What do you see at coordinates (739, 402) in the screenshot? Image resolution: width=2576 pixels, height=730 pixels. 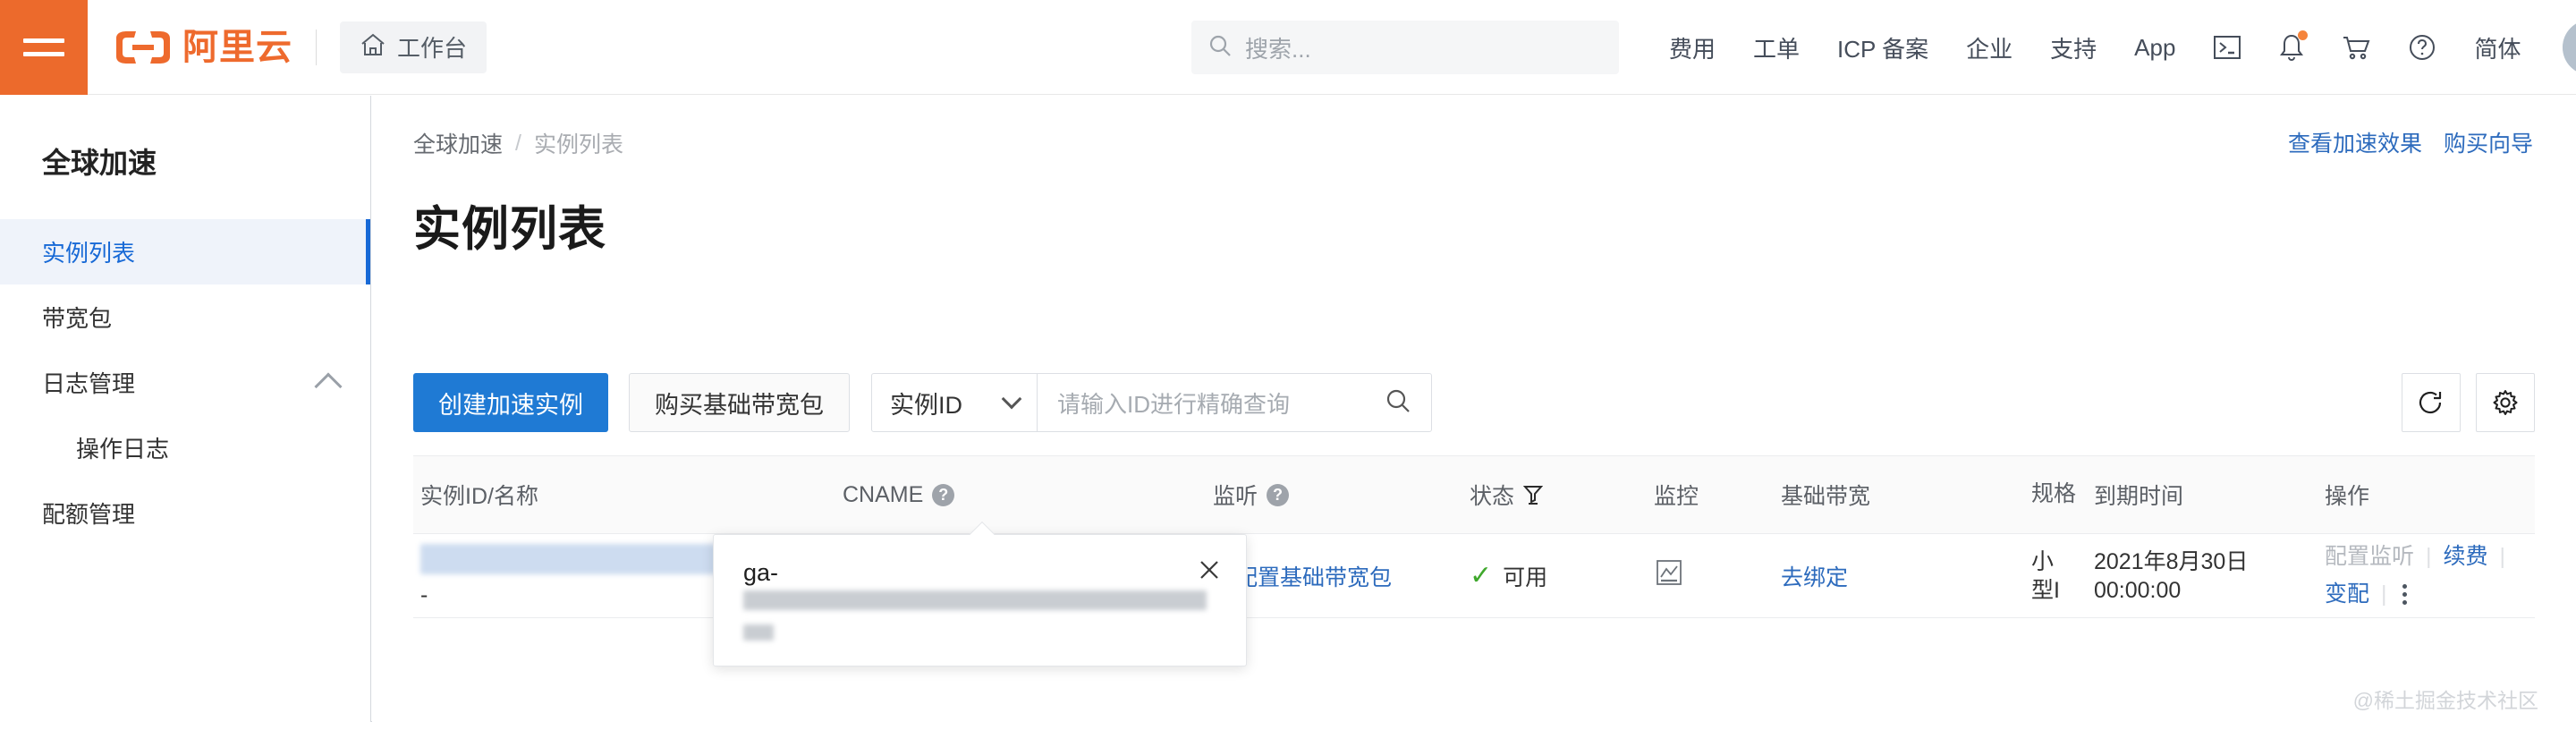 I see `buy-bandwidth-package-button: 购买基础带宽包` at bounding box center [739, 402].